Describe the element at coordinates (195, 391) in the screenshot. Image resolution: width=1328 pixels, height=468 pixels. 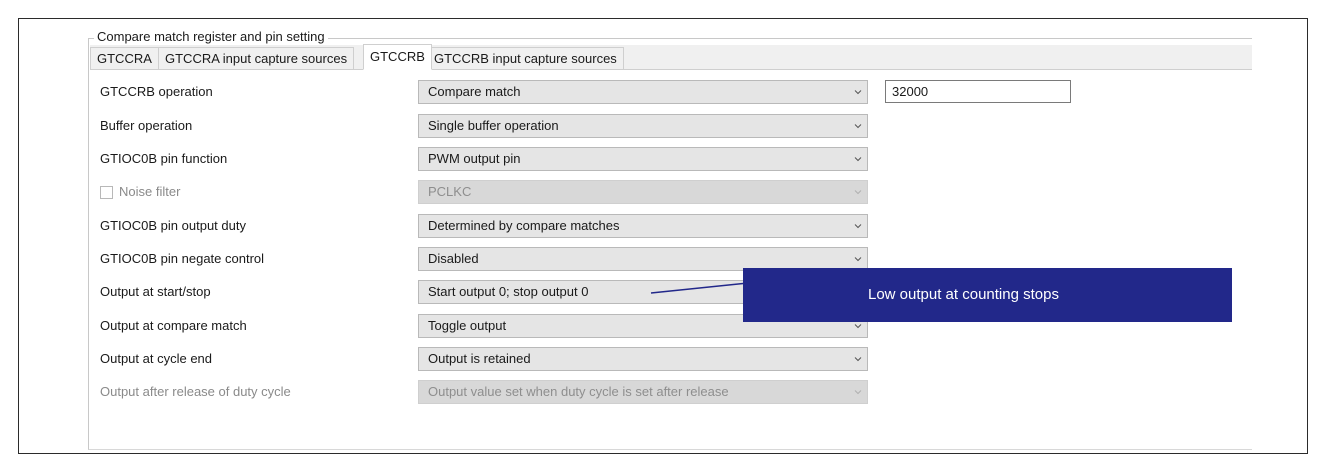
I see `label-output-after-release-of-duty-cycle: Output after release of duty cycle` at that location.